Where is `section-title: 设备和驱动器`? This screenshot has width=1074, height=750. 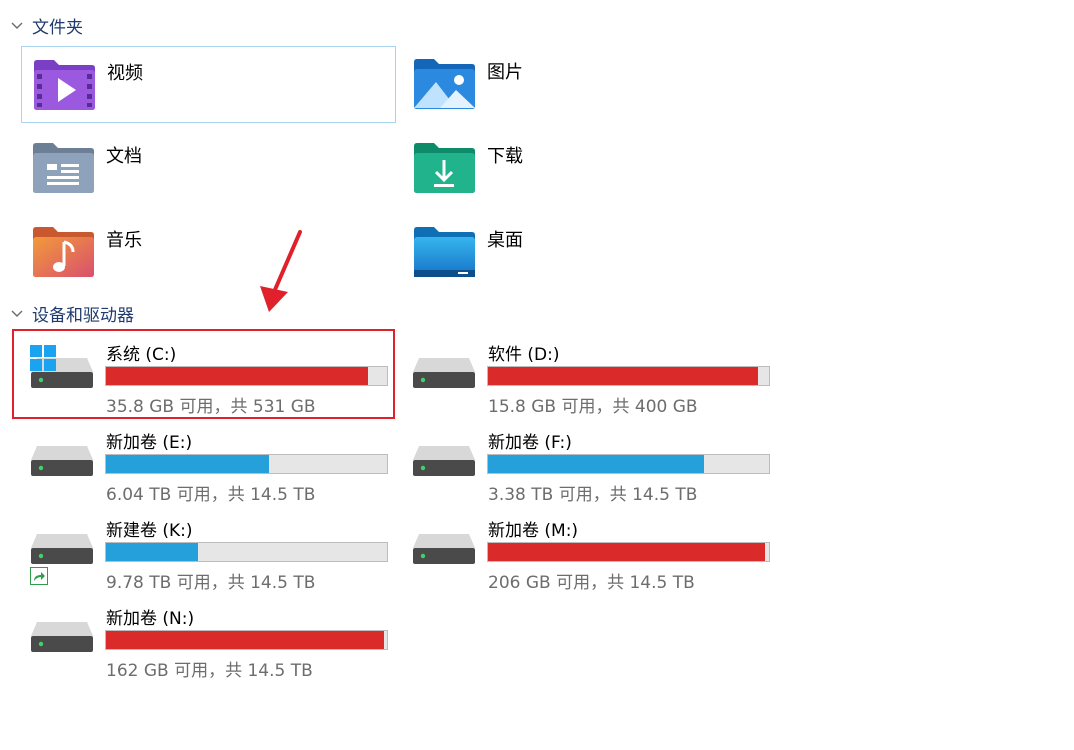
section-title: 设备和驱动器 is located at coordinates (83, 315).